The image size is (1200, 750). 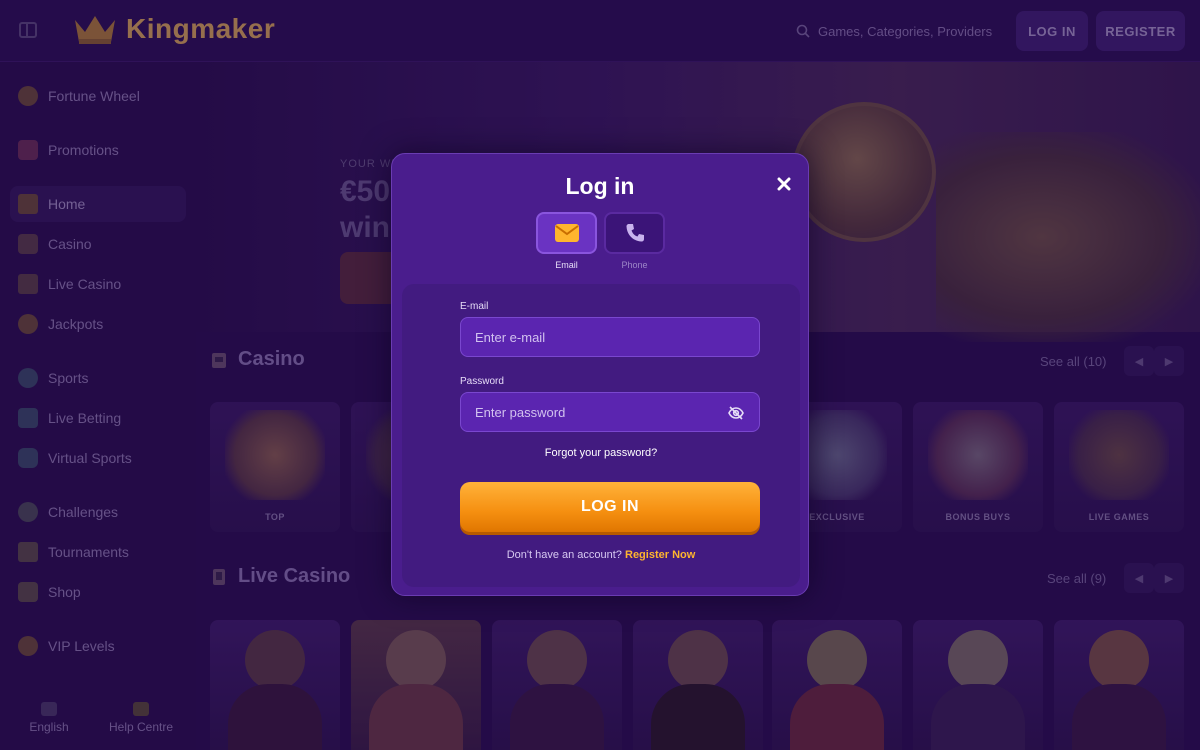 I want to click on no-account-text: Don't have an account?, so click(x=564, y=555).